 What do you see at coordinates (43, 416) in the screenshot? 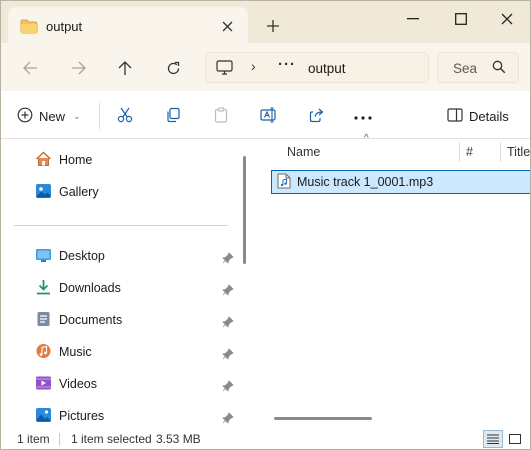
I see `pictures-icon` at bounding box center [43, 416].